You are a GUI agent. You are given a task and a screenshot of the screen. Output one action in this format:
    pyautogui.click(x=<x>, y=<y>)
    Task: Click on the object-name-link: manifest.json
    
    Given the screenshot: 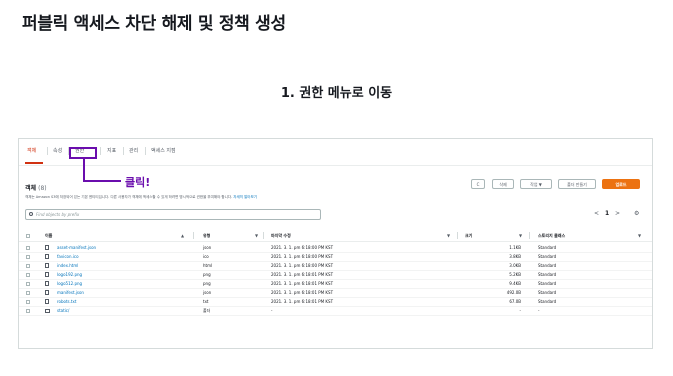 What is the action you would take?
    pyautogui.click(x=70, y=293)
    